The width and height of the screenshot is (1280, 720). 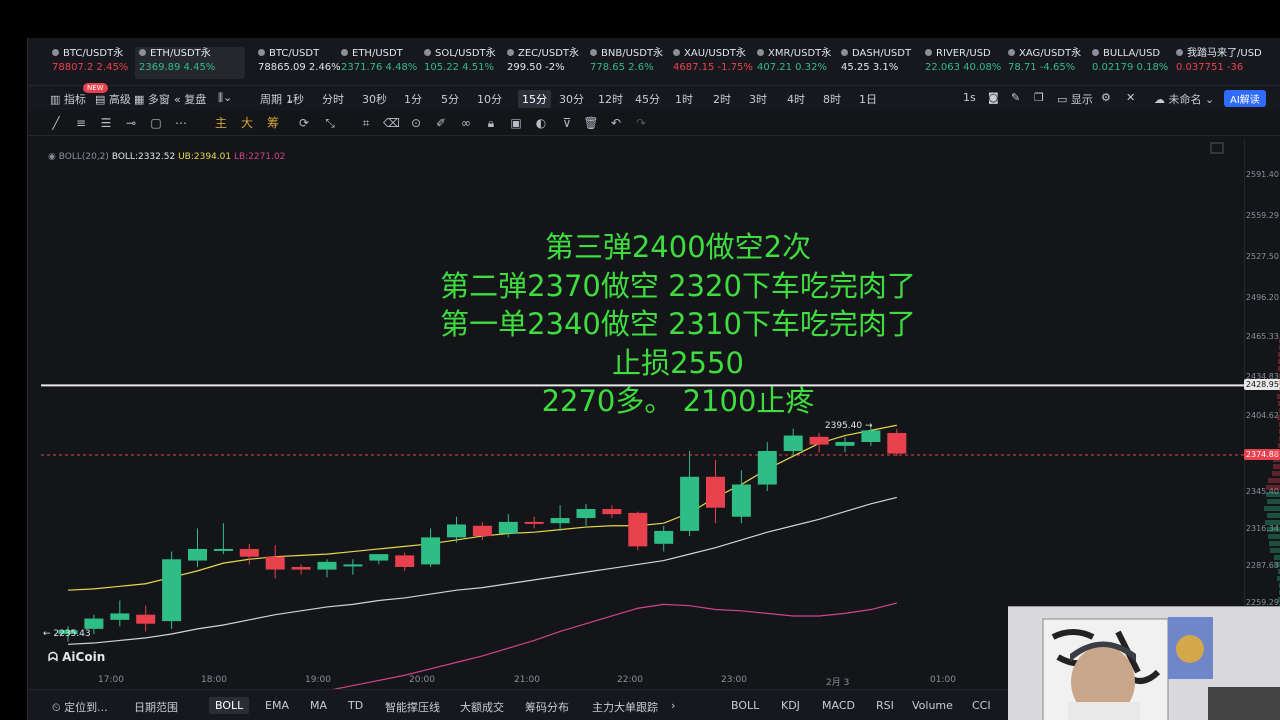 I want to click on link-tool-icon: ∞, so click(x=466, y=123).